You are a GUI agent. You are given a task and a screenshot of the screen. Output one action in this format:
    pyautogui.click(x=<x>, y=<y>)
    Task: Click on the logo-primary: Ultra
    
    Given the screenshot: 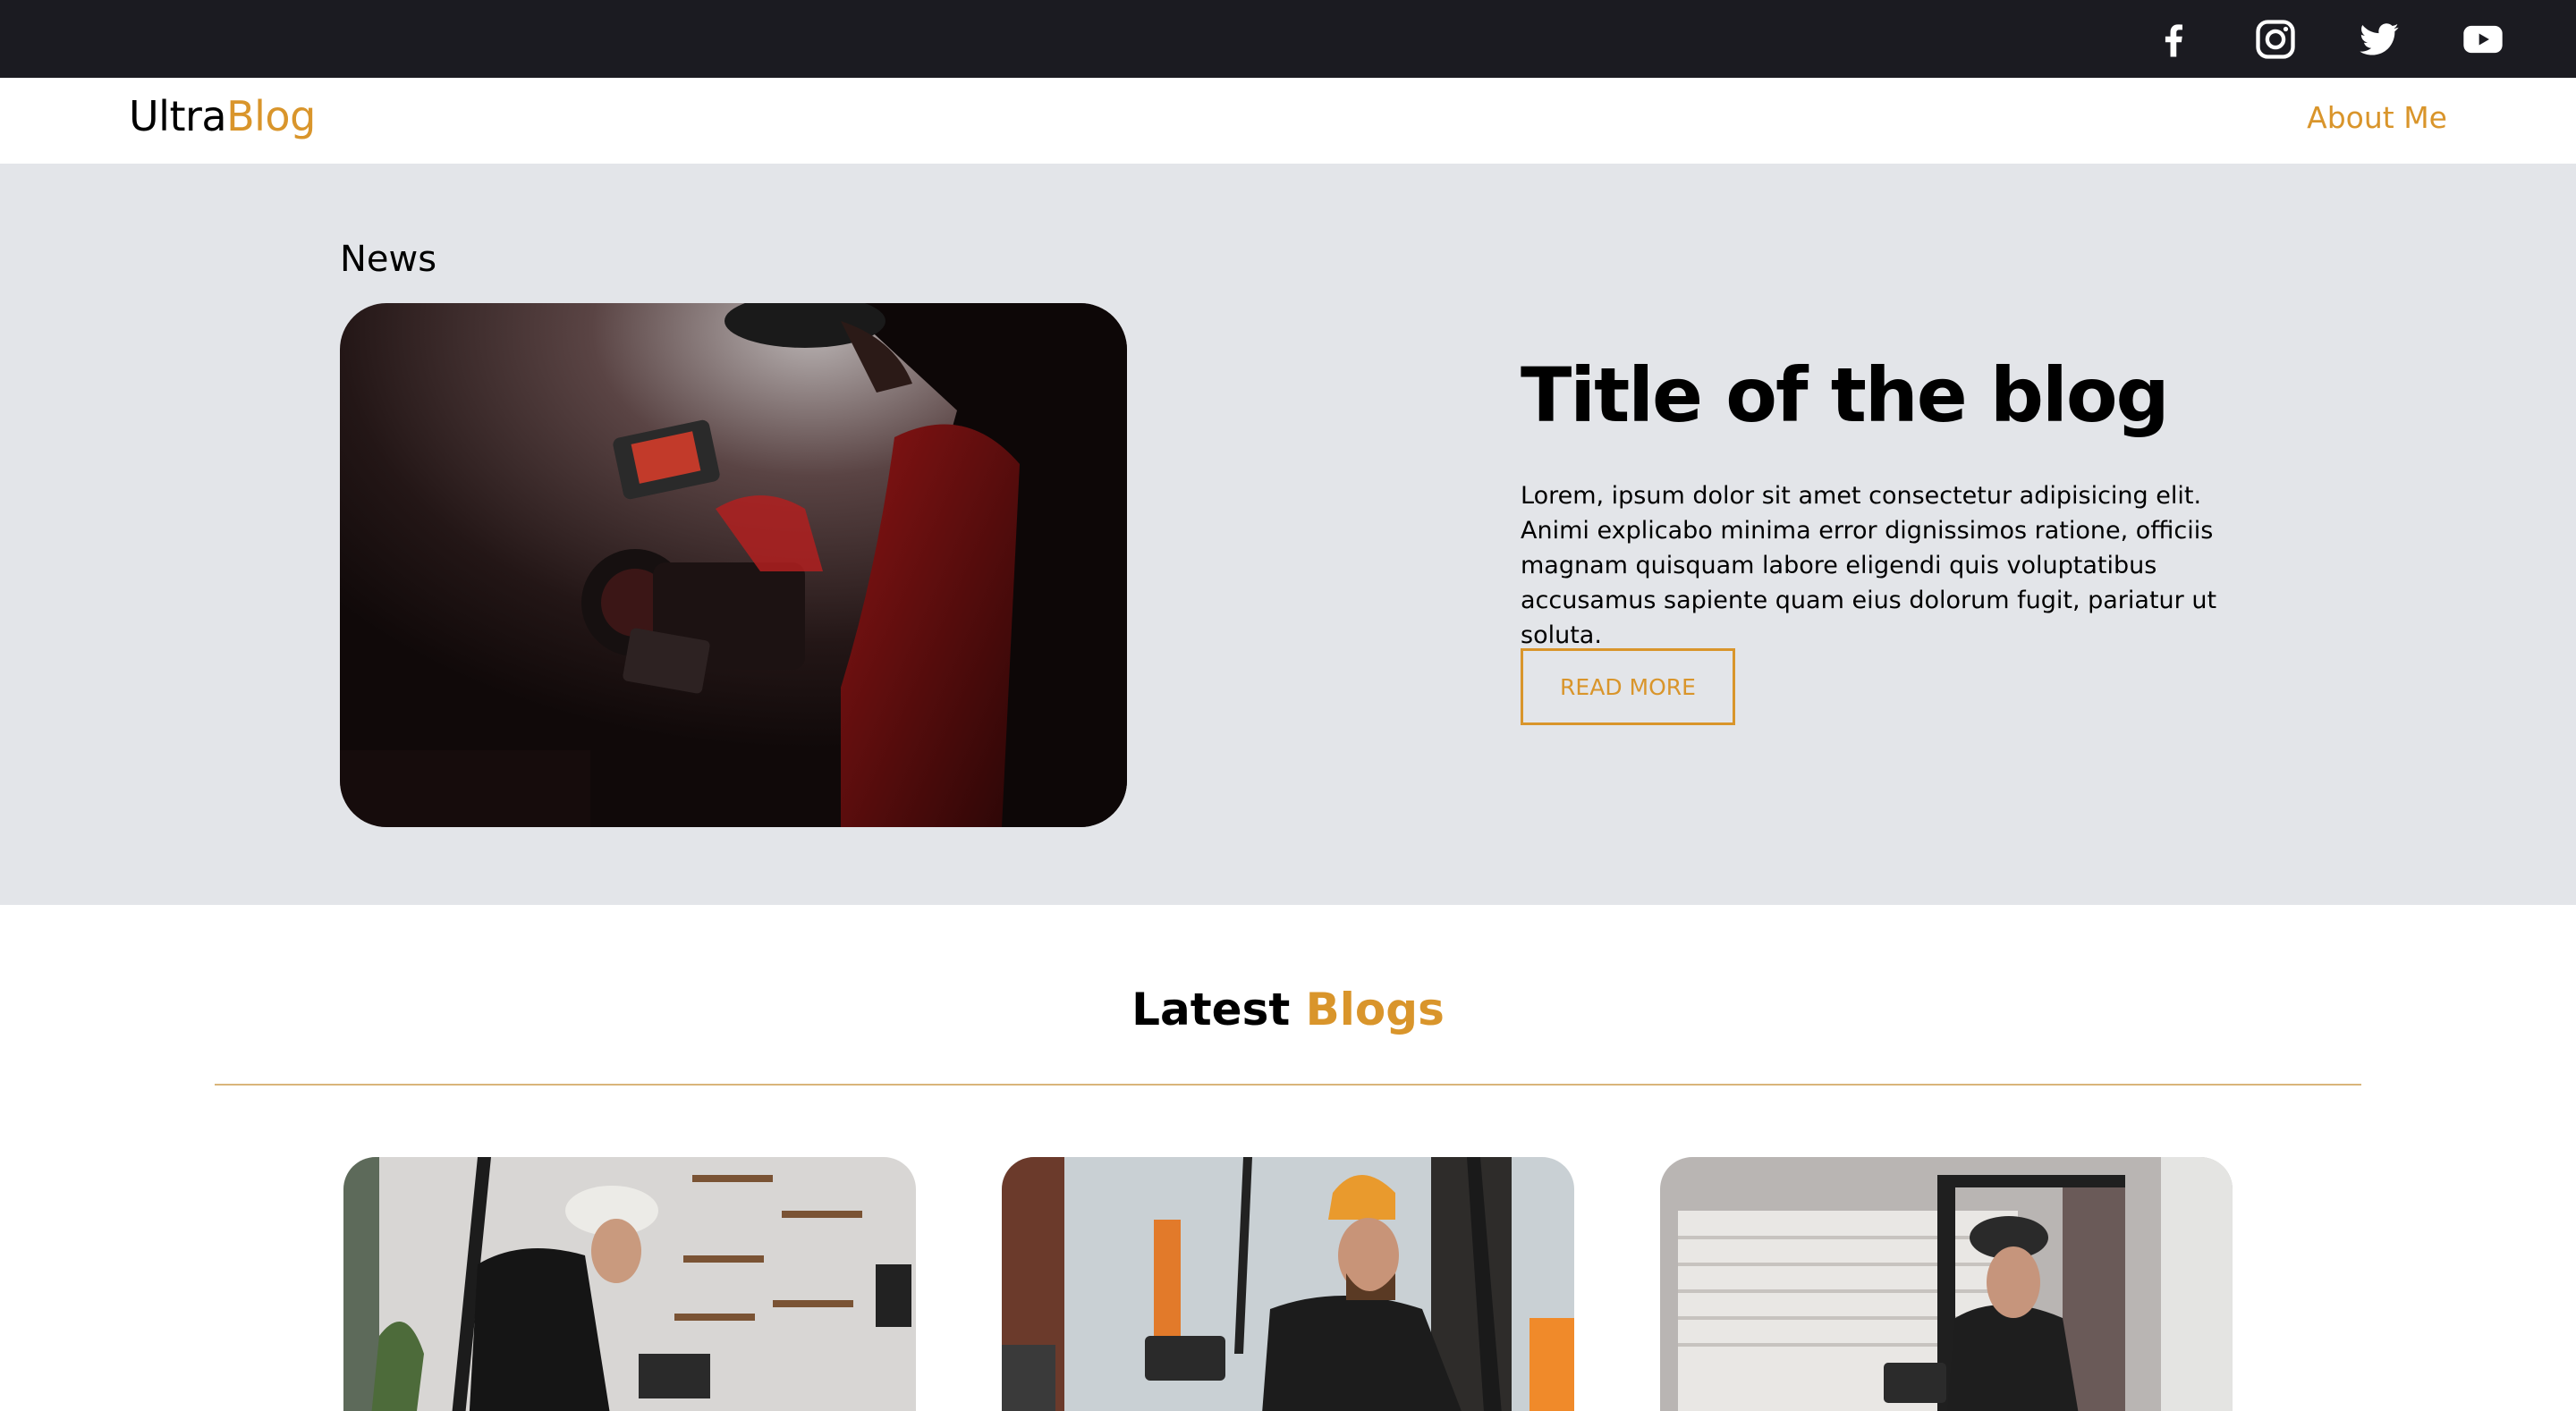 What is the action you would take?
    pyautogui.click(x=178, y=116)
    